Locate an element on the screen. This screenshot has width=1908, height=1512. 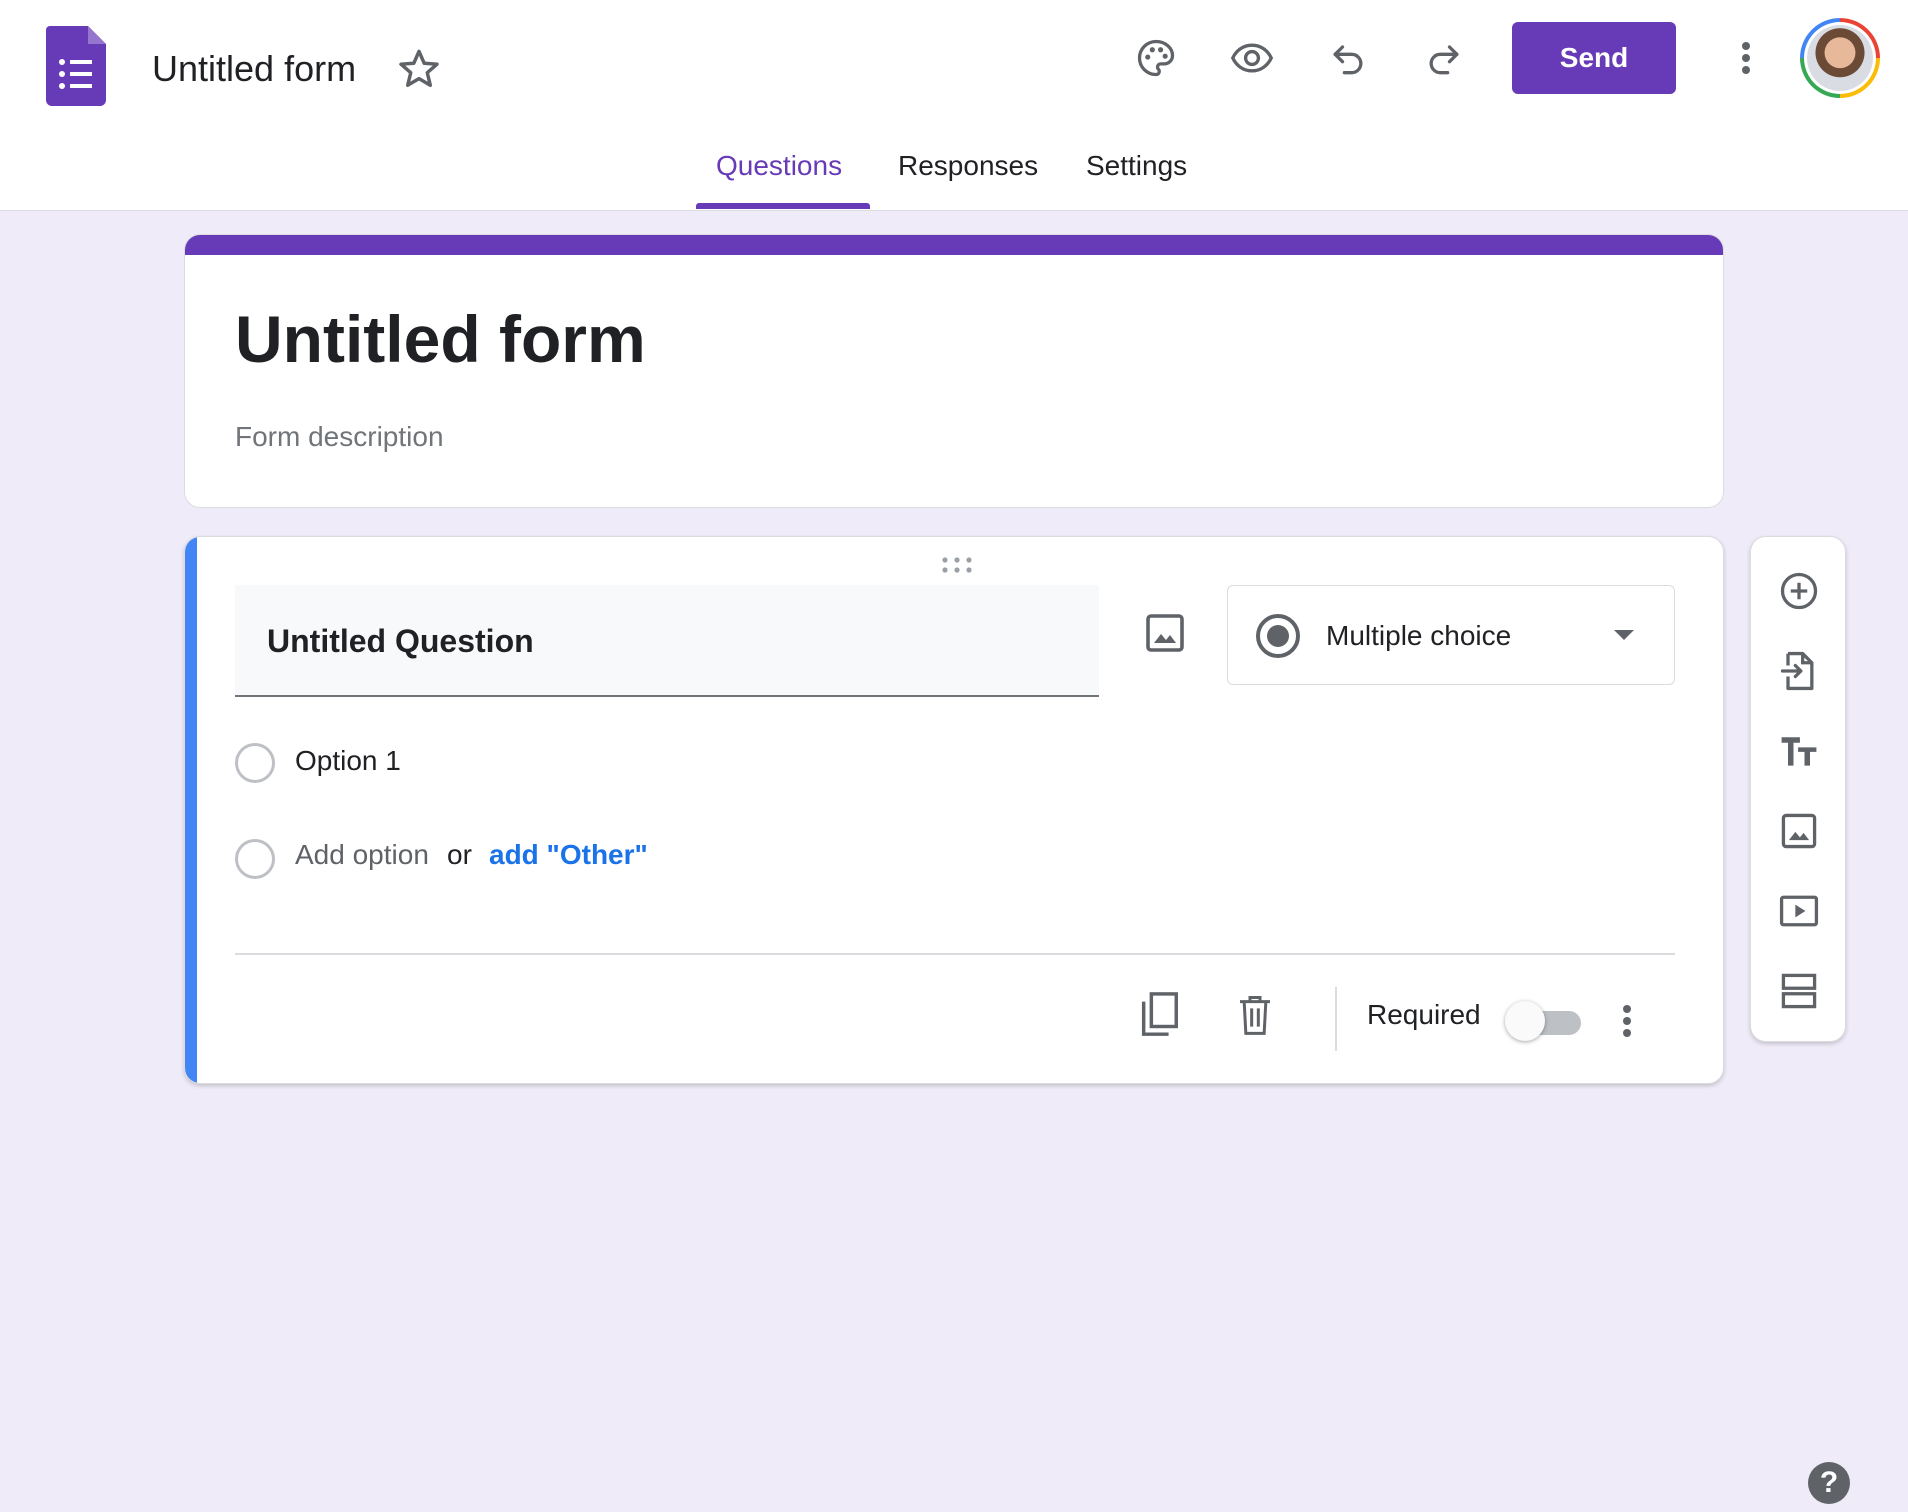
side-toolbar is located at coordinates (1798, 789).